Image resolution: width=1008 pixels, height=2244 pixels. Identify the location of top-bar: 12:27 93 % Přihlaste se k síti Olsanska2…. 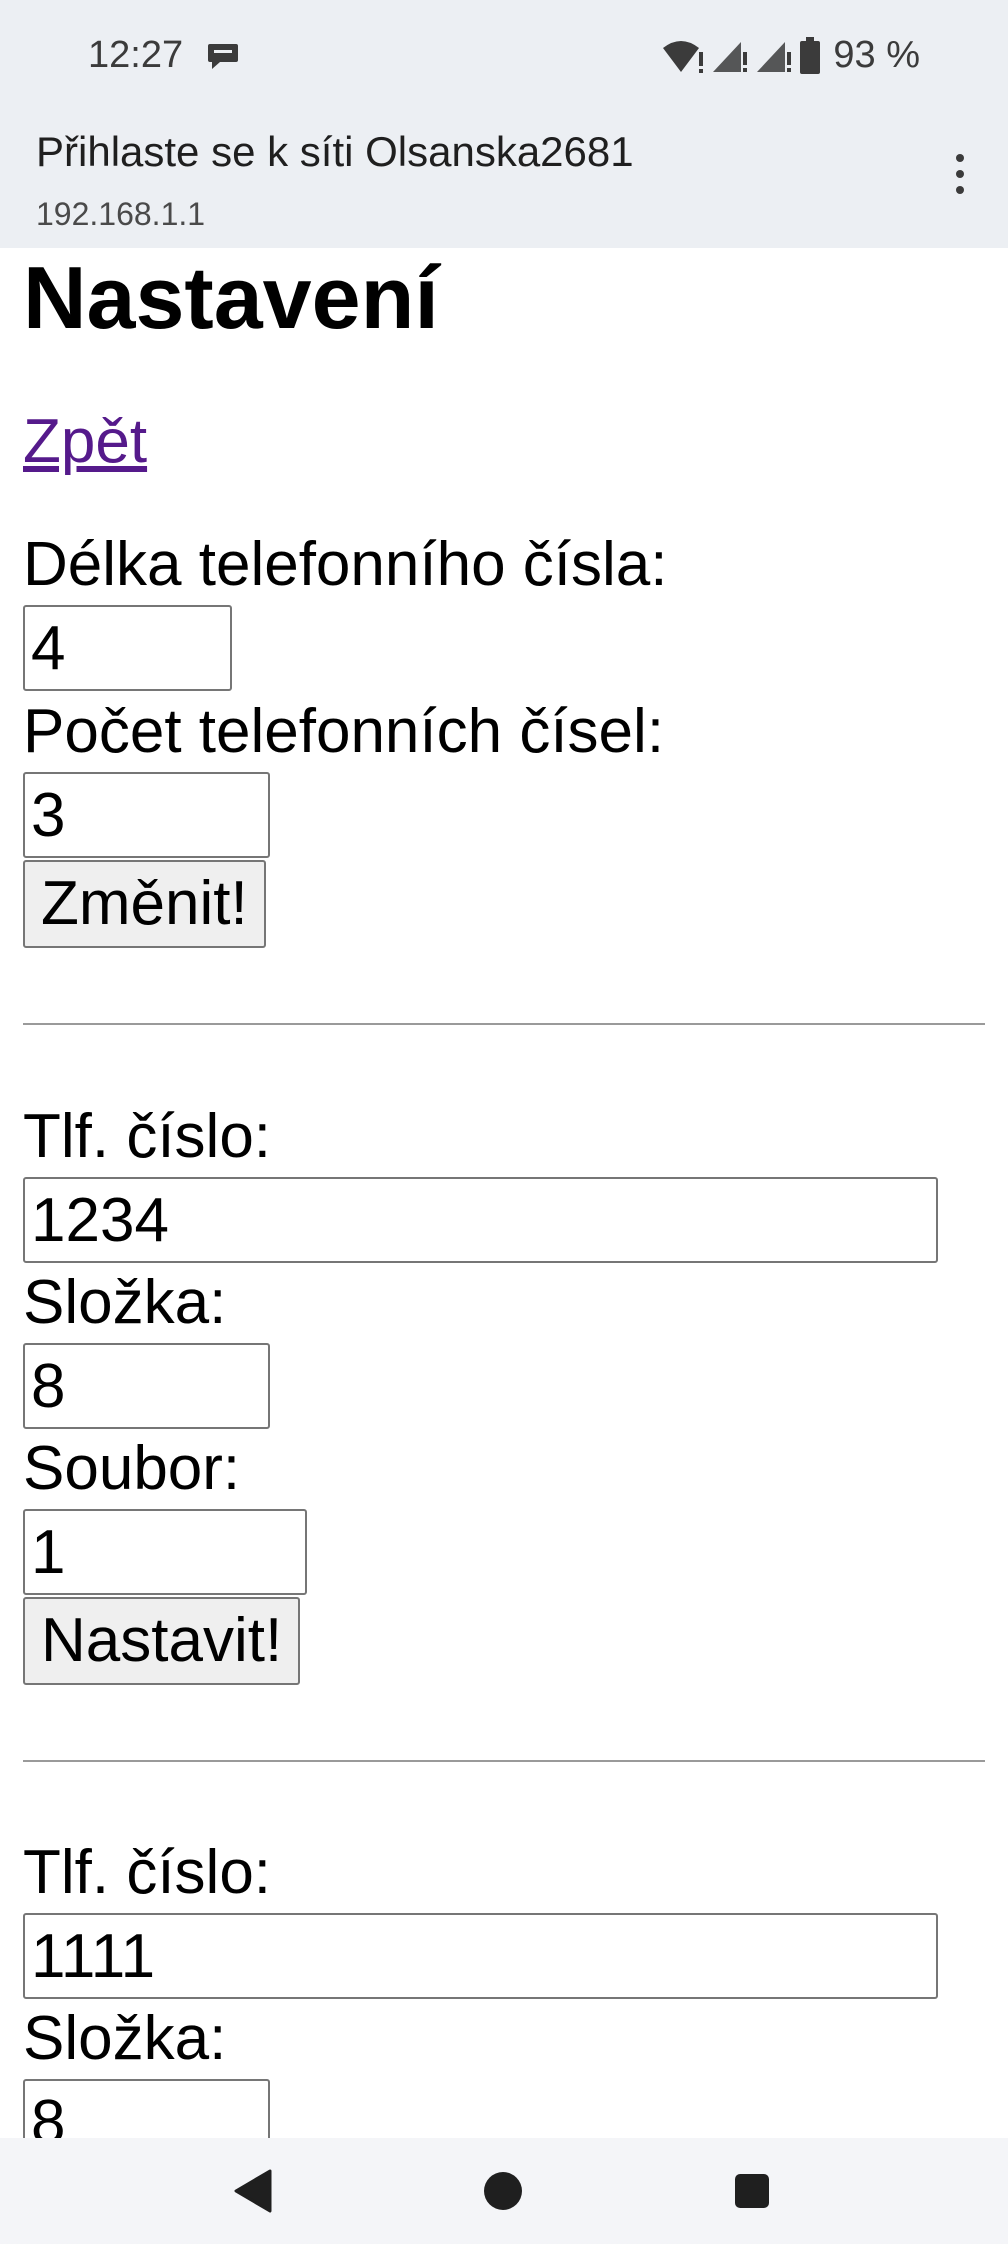
(504, 124).